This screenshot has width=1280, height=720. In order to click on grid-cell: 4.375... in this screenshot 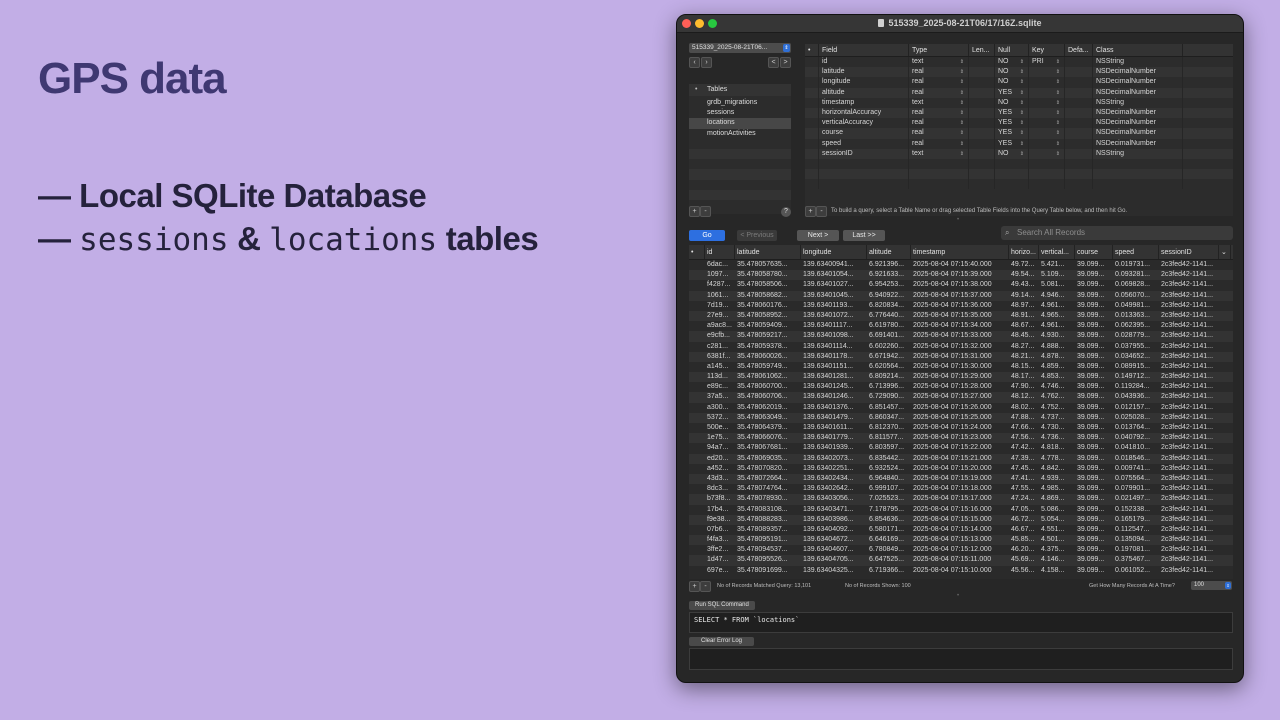, I will do `click(1057, 550)`.